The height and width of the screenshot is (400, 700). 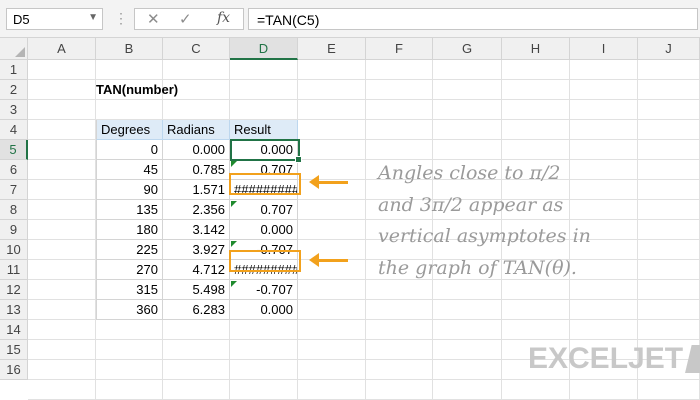 What do you see at coordinates (196, 130) in the screenshot?
I see `table-header-cell: Radians` at bounding box center [196, 130].